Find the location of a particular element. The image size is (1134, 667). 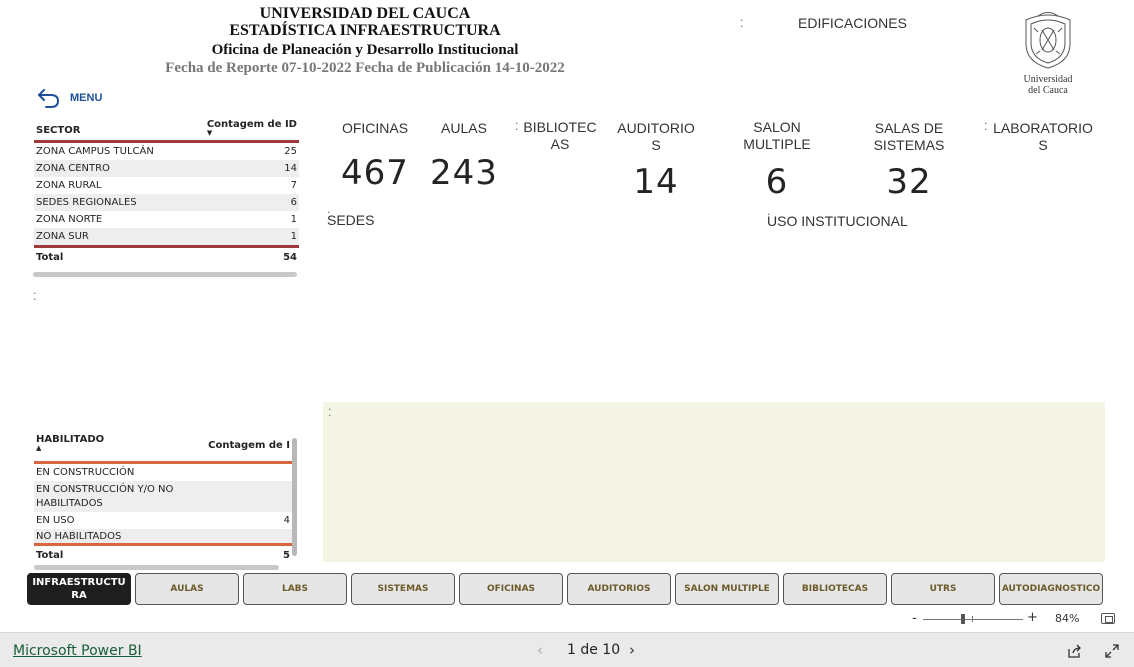

column-header-sector: SECTOR is located at coordinates (58, 130).